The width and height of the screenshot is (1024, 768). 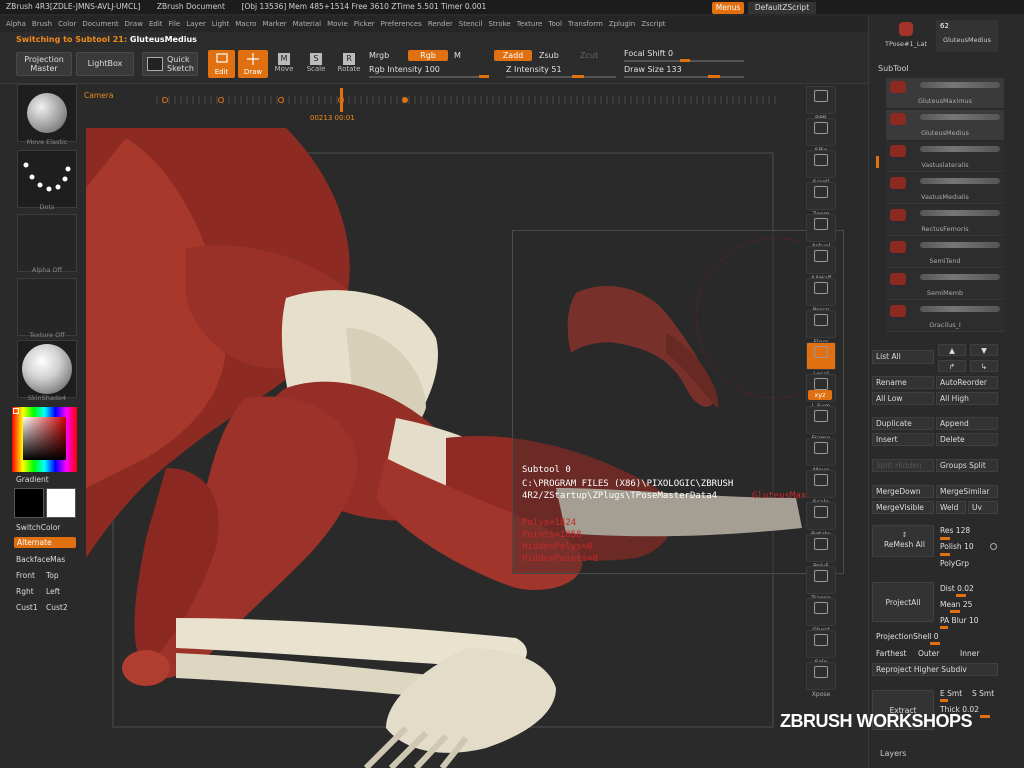 What do you see at coordinates (728, 8) in the screenshot?
I see `menus-button: Menus` at bounding box center [728, 8].